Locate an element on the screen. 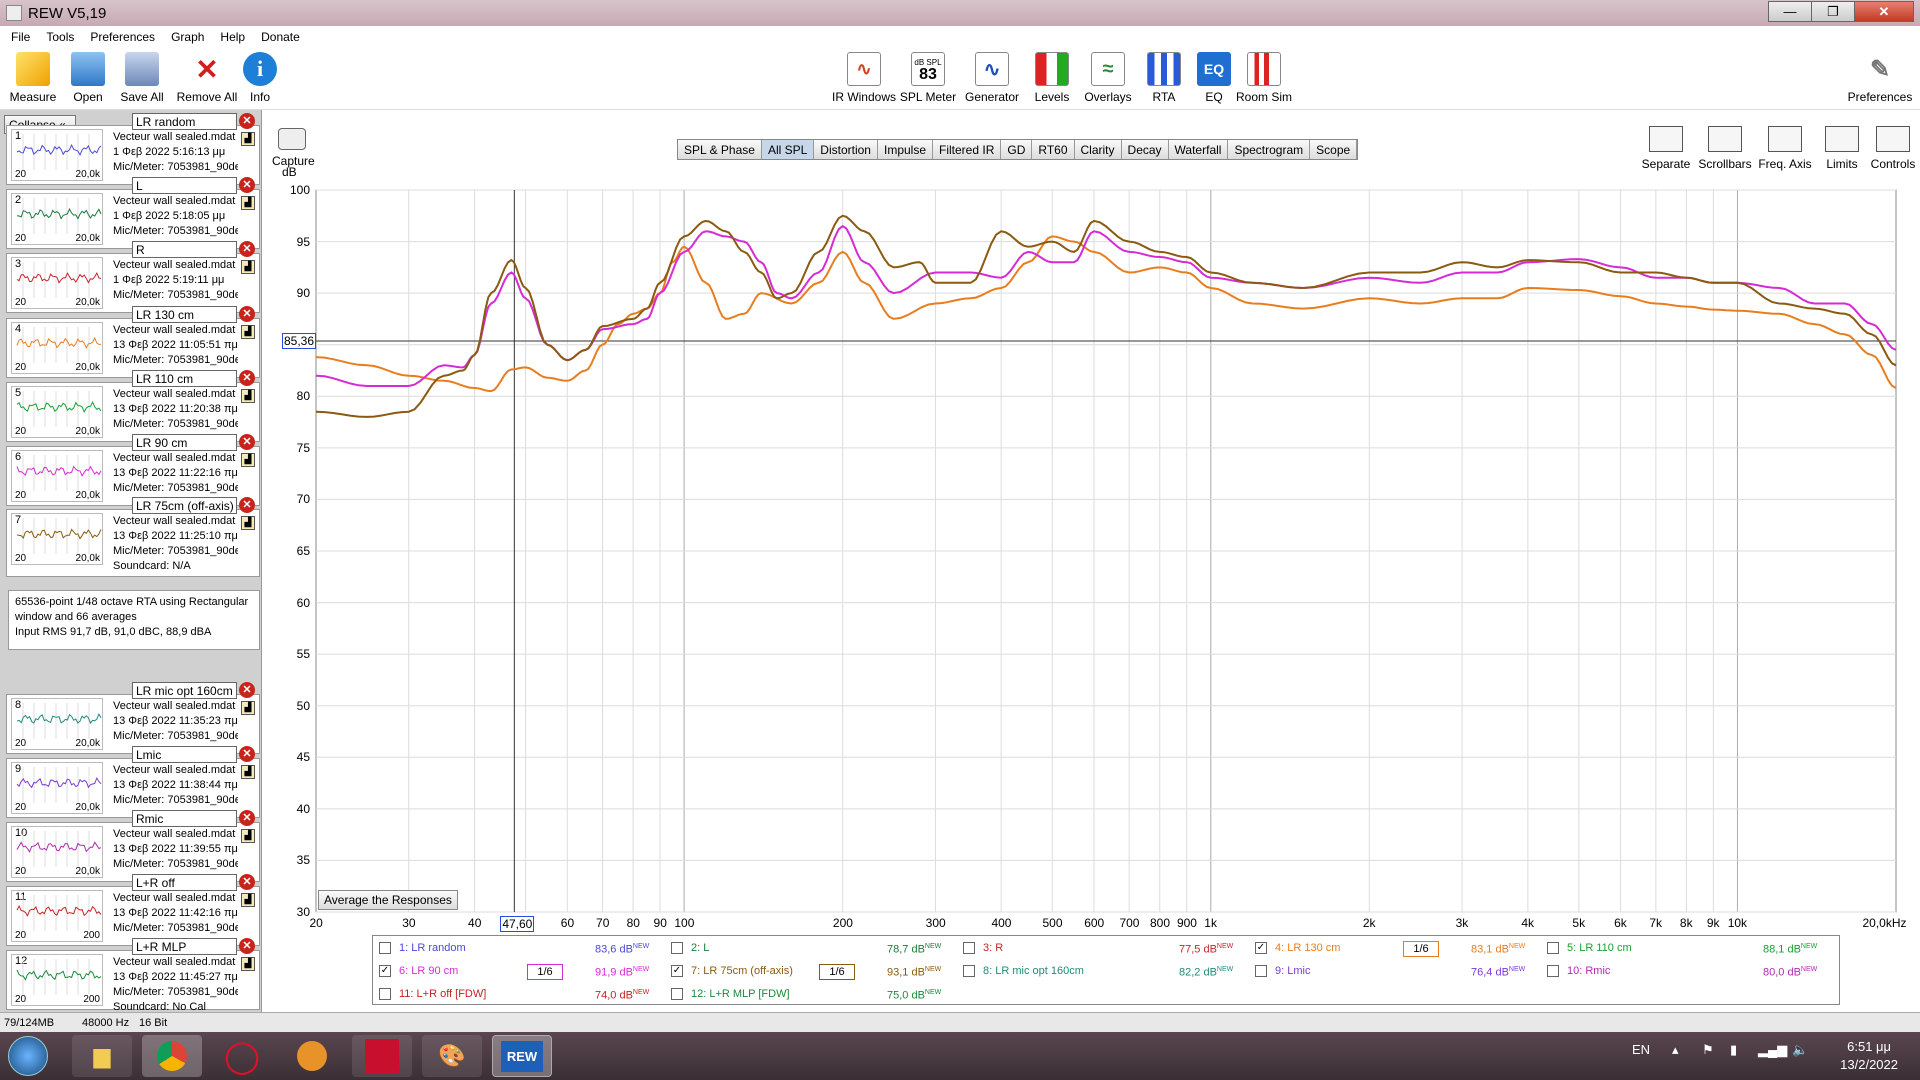 The height and width of the screenshot is (1080, 1920). chrome-icon is located at coordinates (172, 1056).